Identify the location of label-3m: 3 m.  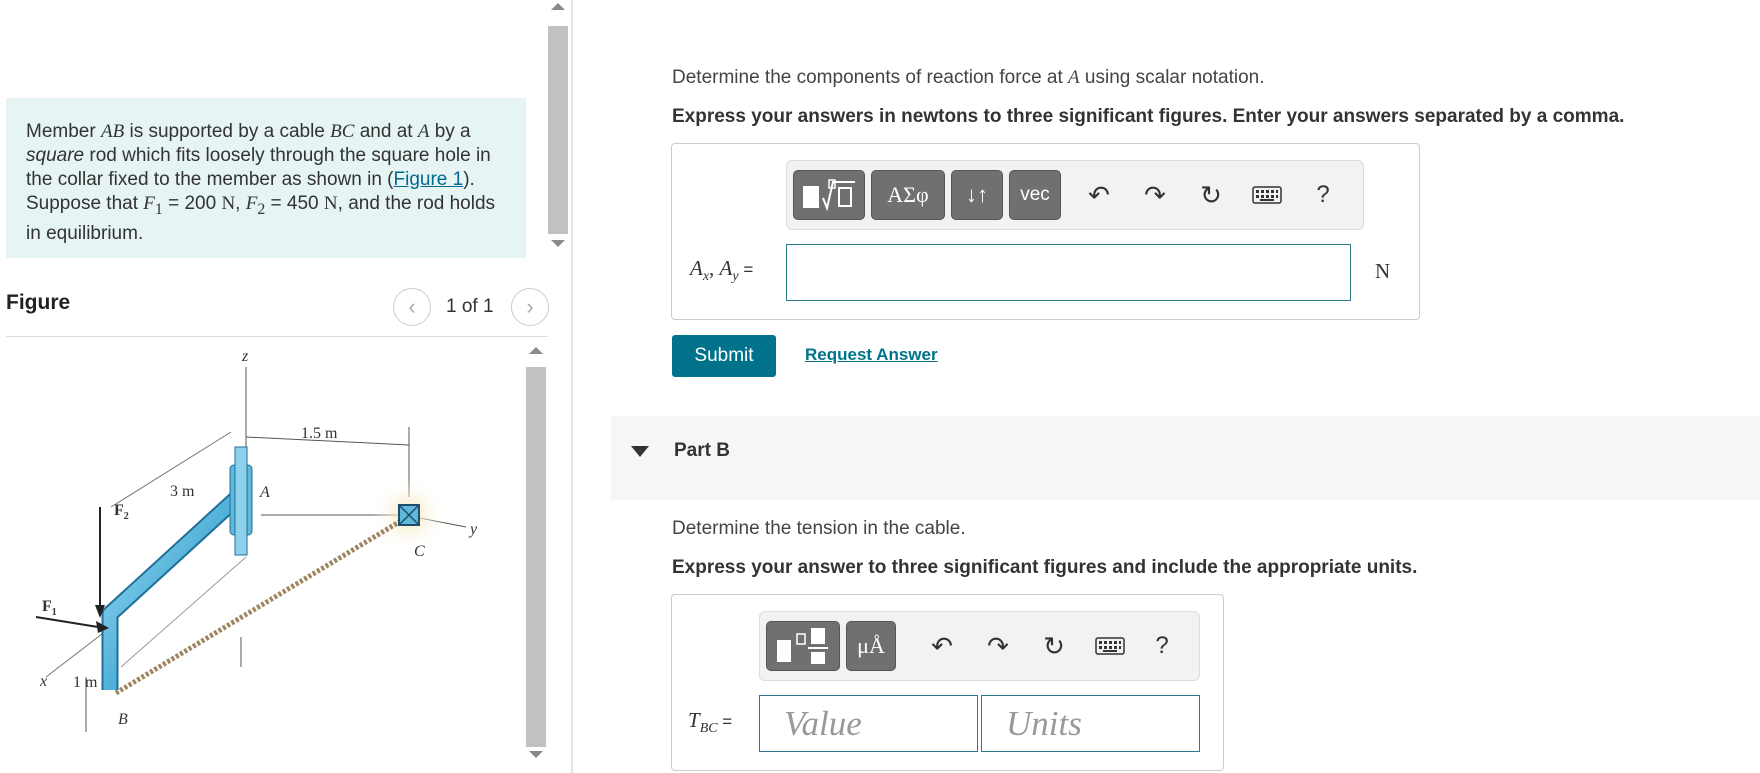
(182, 491).